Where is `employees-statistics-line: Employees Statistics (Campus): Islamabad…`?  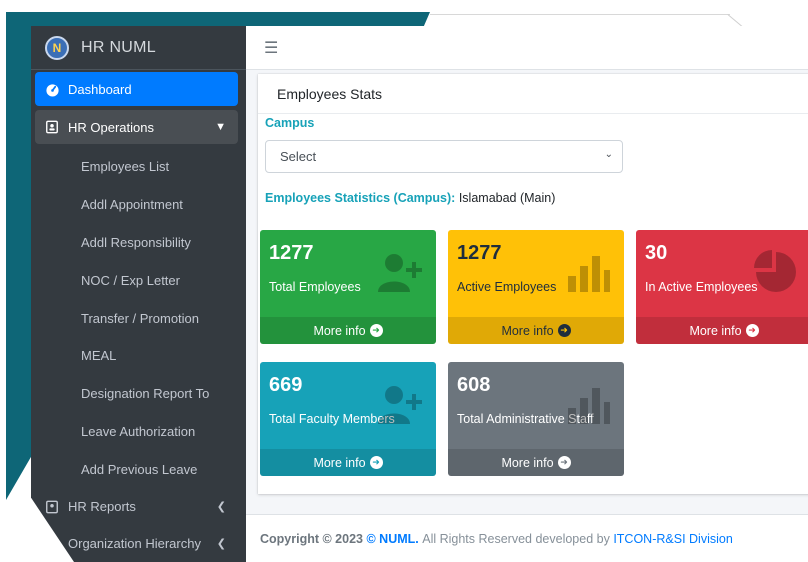 employees-statistics-line: Employees Statistics (Campus): Islamabad… is located at coordinates (410, 198).